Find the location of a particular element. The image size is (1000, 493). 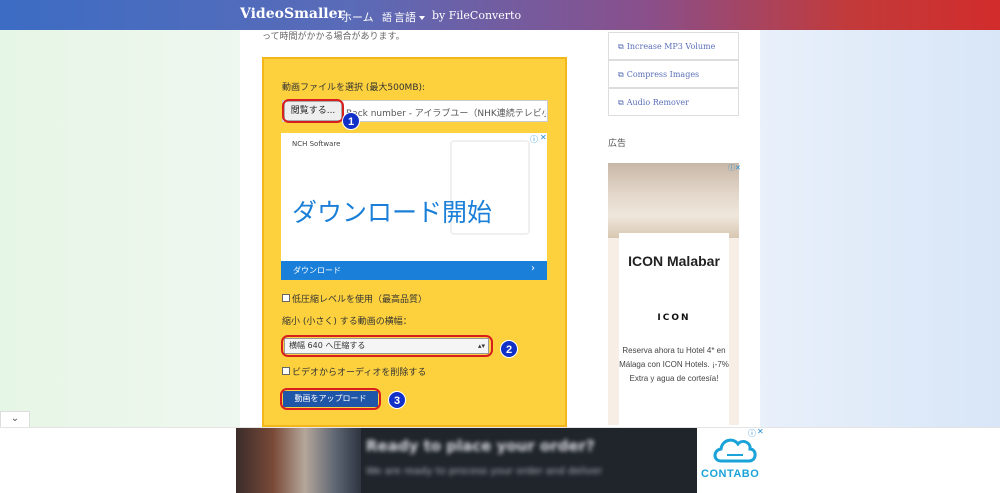

sidebar-link-increase-mp3-volume: ⧉ Increase MP3 Volume is located at coordinates (673, 46).